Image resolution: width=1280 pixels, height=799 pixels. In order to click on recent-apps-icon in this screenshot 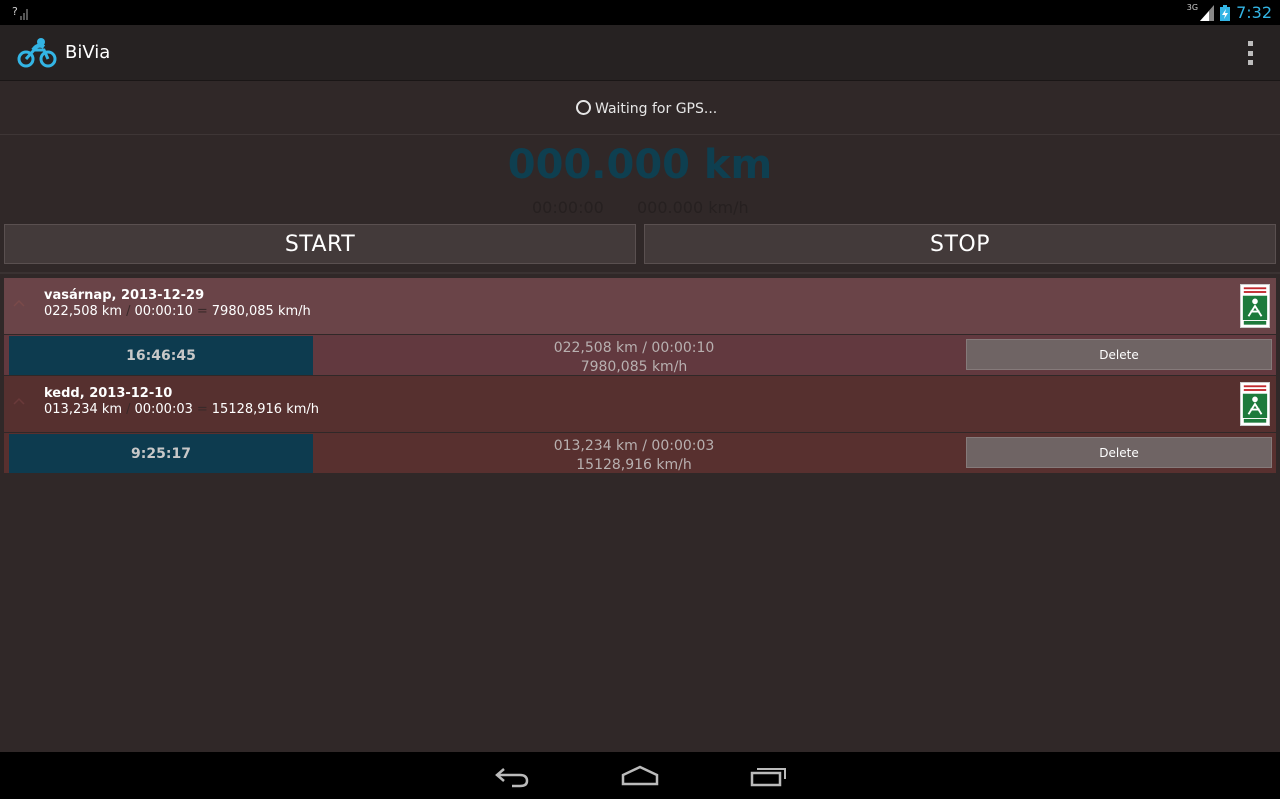, I will do `click(769, 776)`.